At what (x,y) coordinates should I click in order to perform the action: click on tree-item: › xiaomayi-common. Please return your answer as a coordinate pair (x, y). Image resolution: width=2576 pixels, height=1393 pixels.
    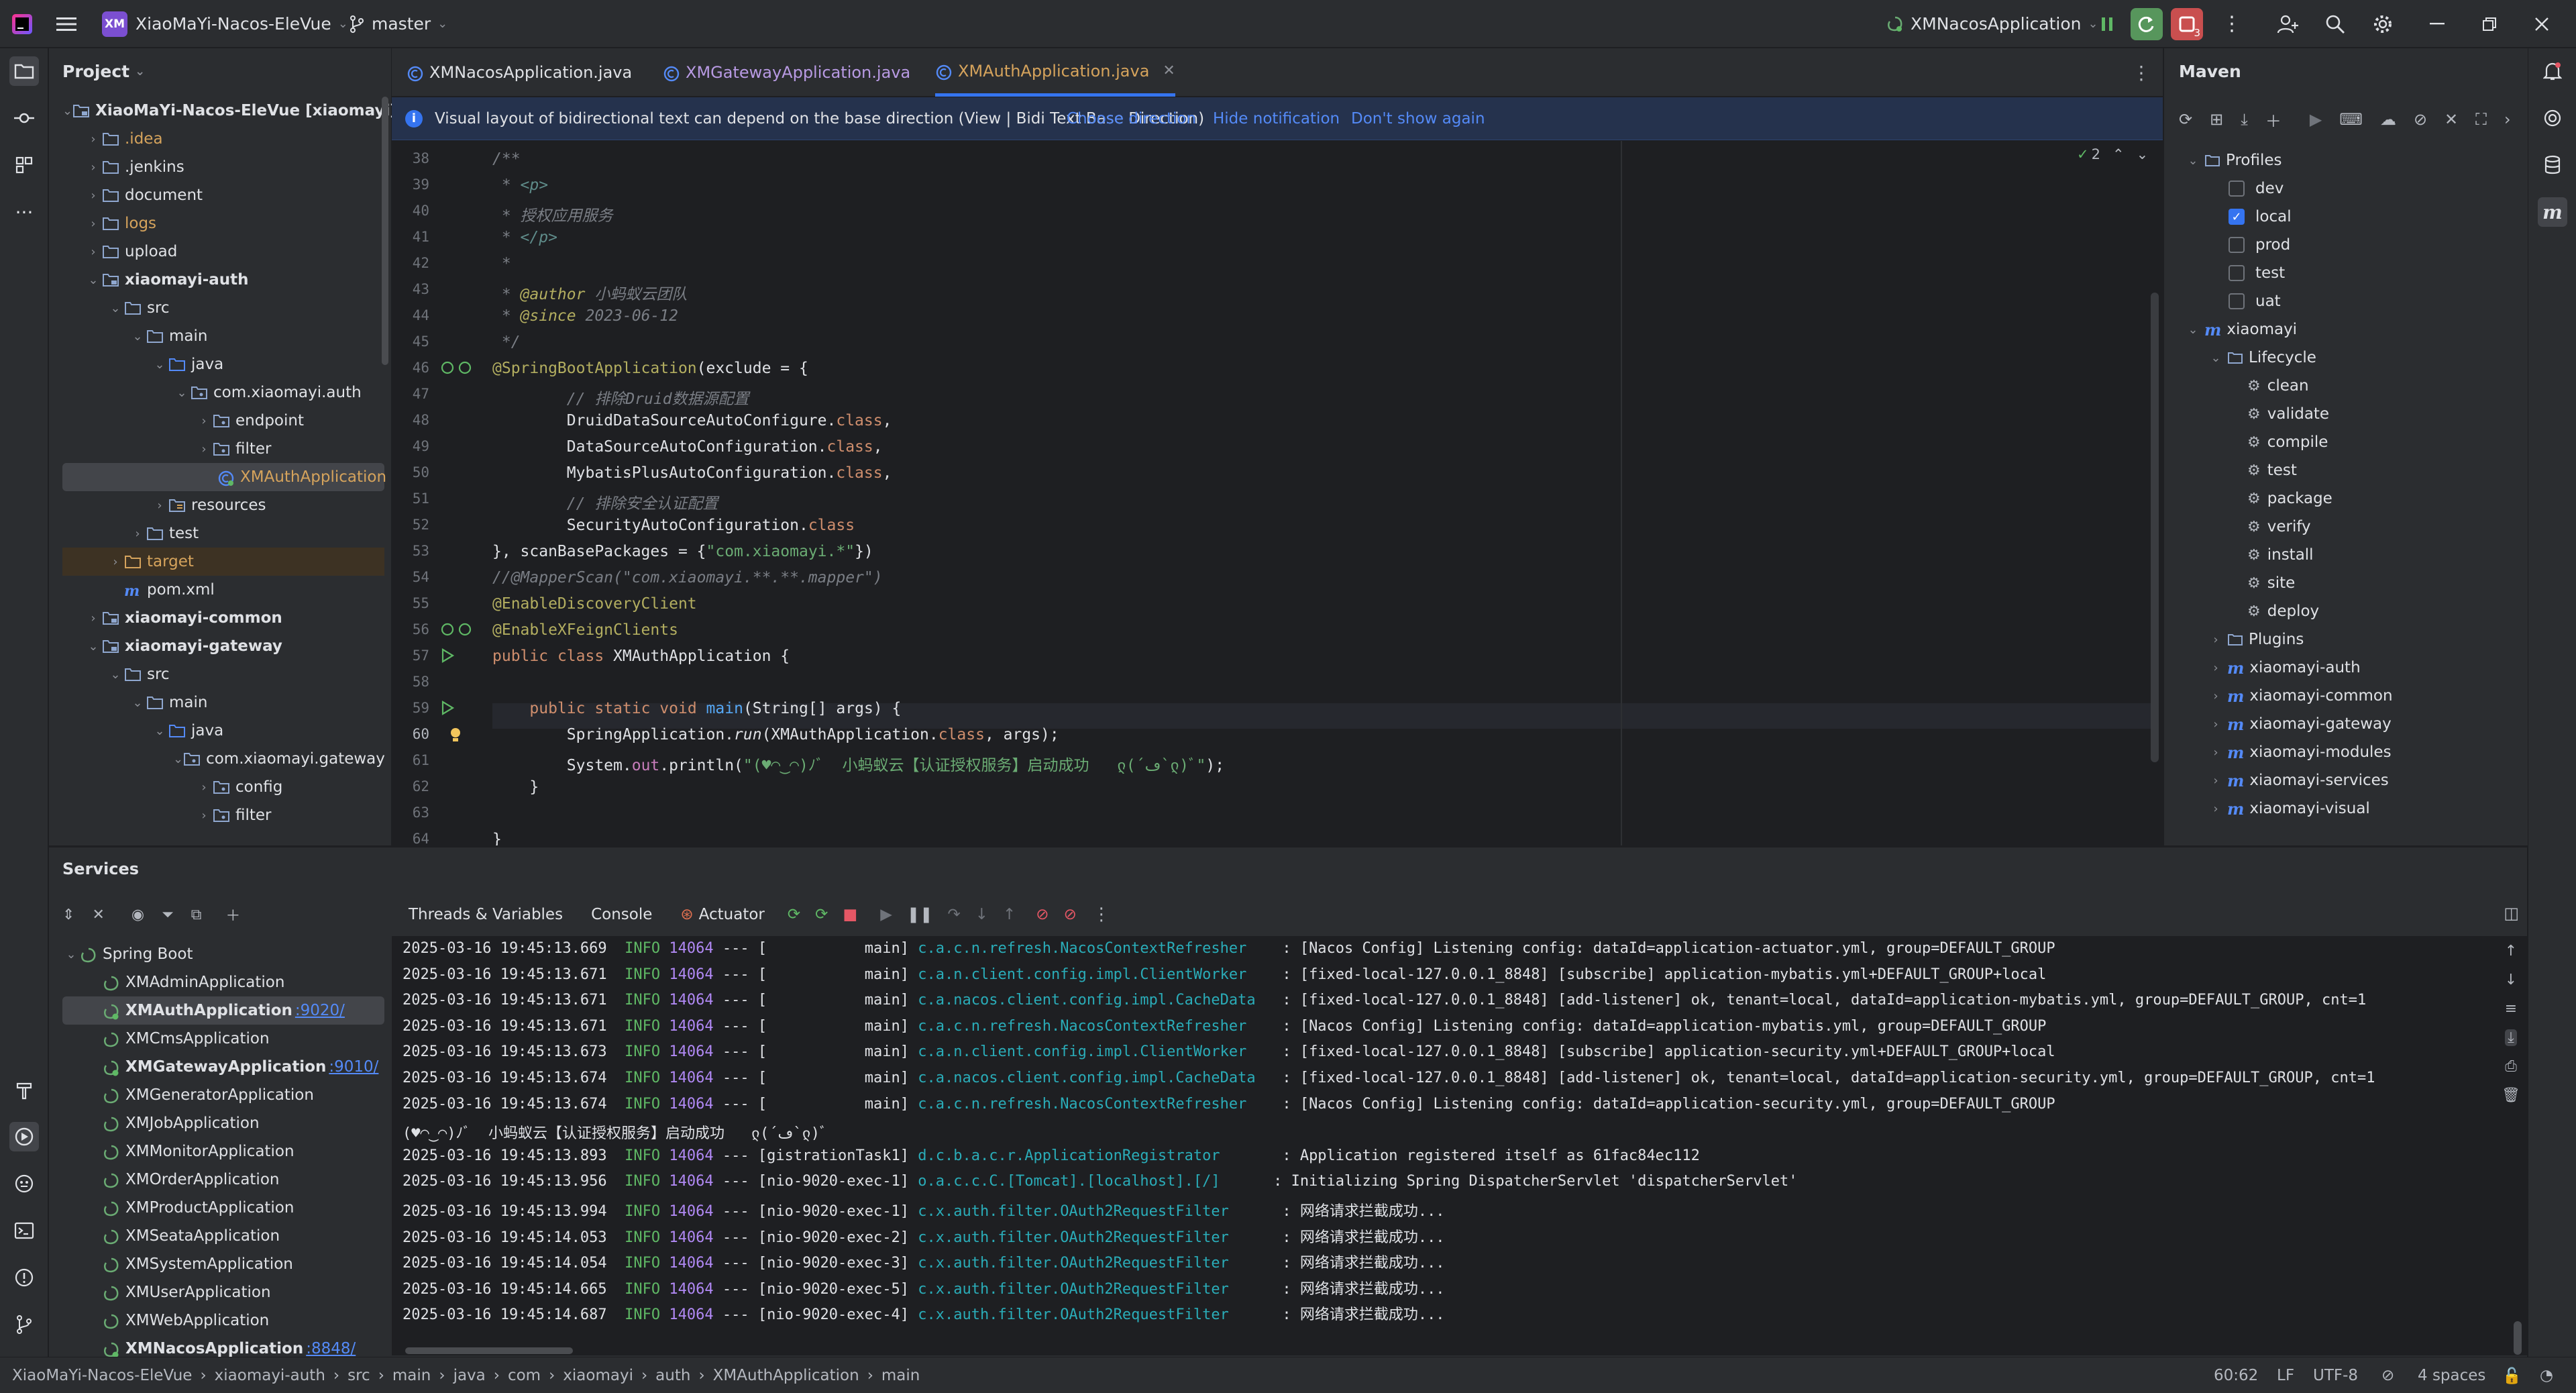
    Looking at the image, I should click on (223, 618).